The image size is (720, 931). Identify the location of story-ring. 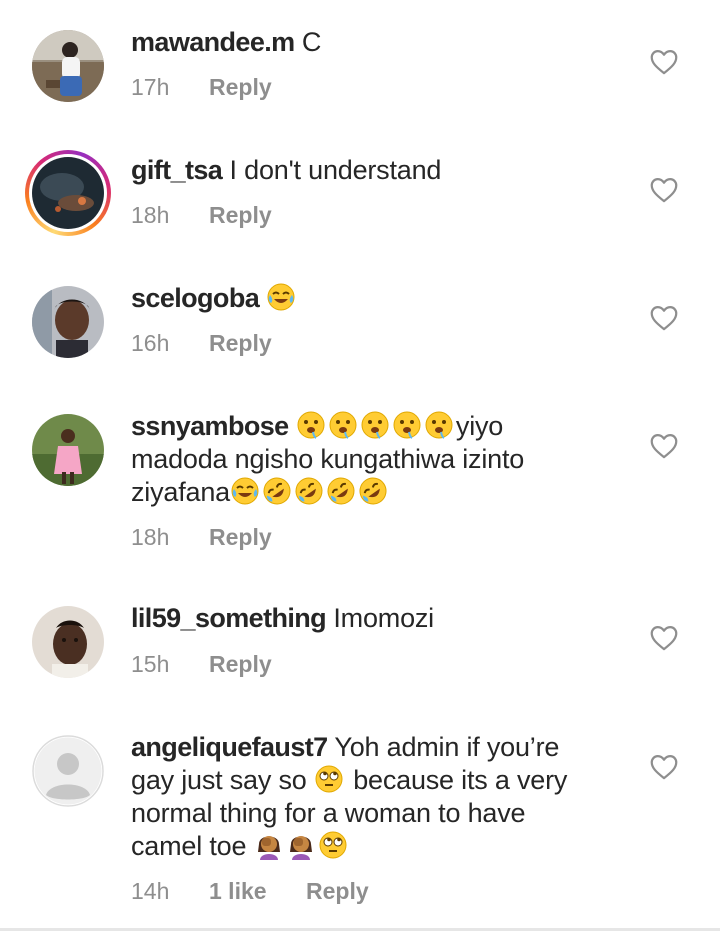
(68, 193).